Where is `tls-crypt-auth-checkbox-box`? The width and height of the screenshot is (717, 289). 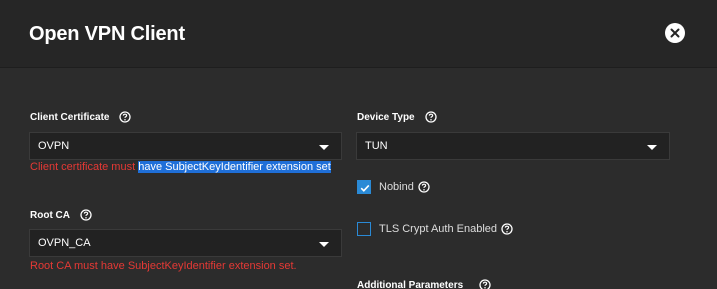 tls-crypt-auth-checkbox-box is located at coordinates (364, 229).